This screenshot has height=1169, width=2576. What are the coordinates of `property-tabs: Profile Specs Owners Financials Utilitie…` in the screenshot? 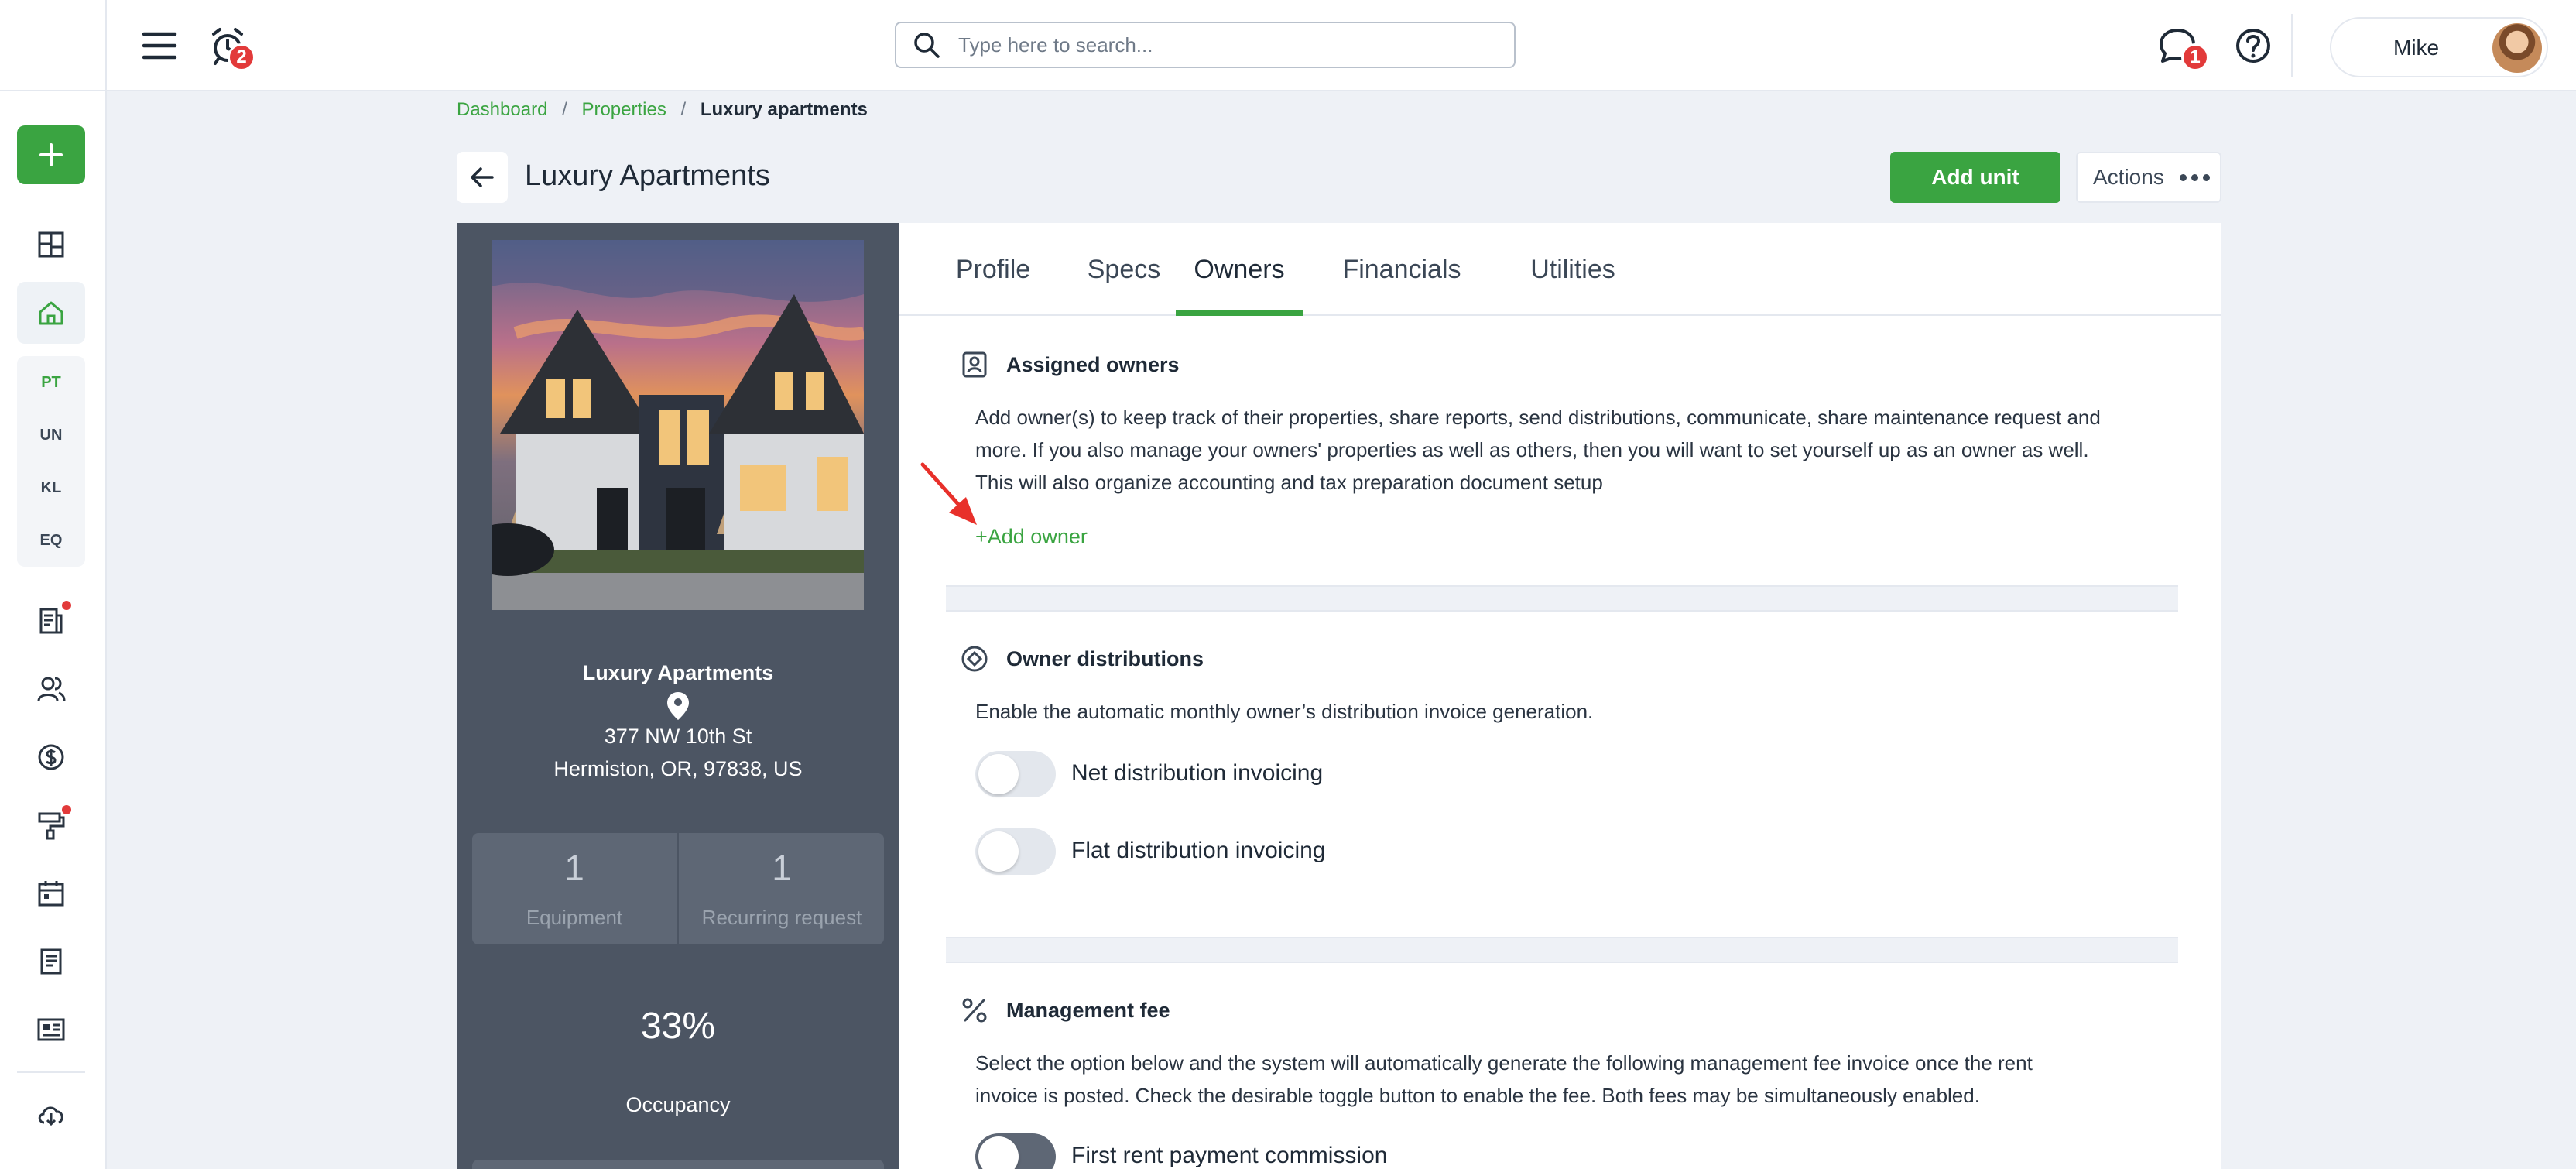 It's located at (1560, 269).